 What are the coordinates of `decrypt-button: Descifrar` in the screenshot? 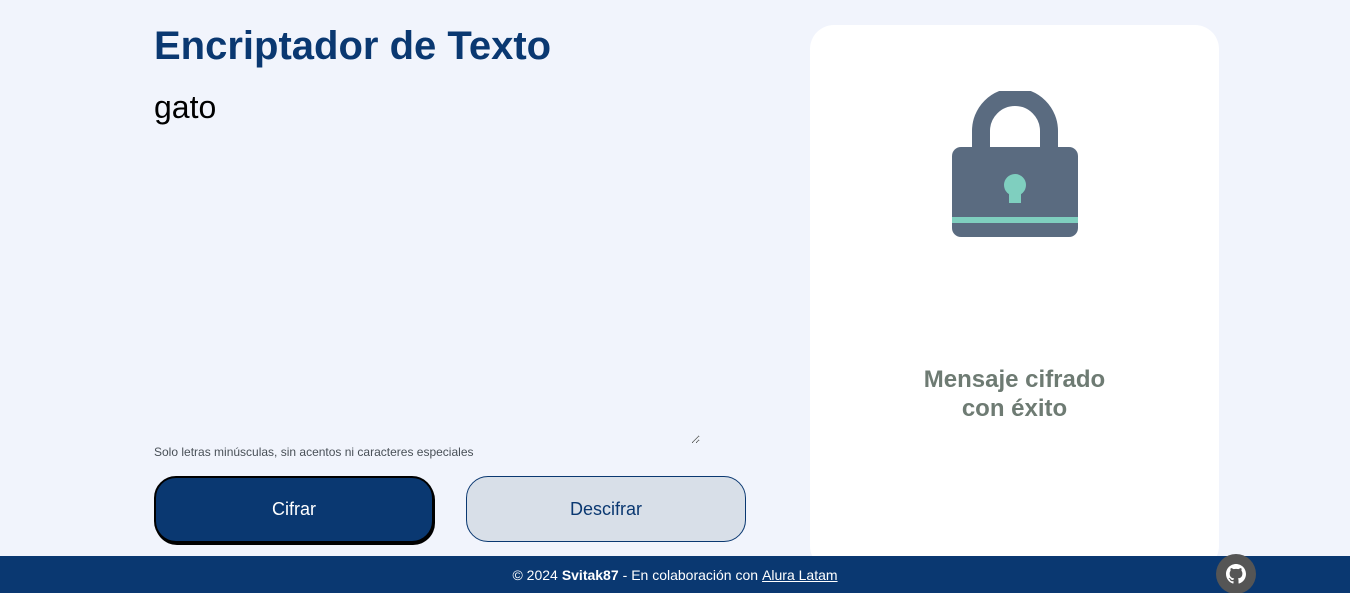 It's located at (606, 509).